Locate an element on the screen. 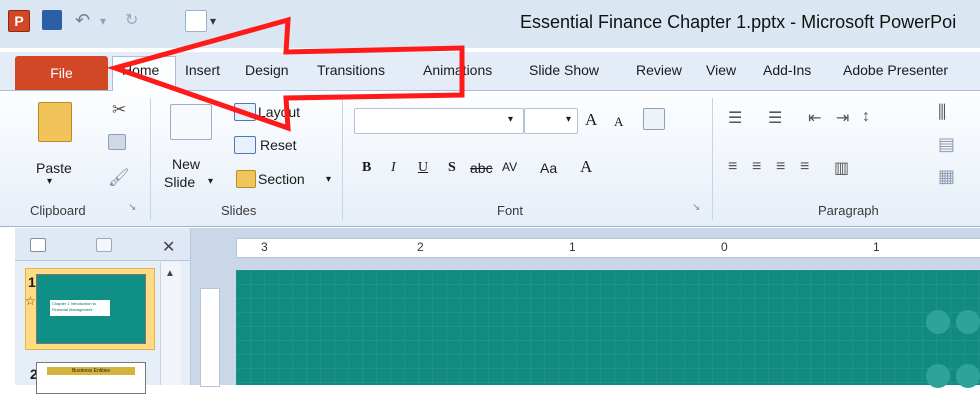 The height and width of the screenshot is (394, 980). arrow-outline is located at coordinates (285, 74).